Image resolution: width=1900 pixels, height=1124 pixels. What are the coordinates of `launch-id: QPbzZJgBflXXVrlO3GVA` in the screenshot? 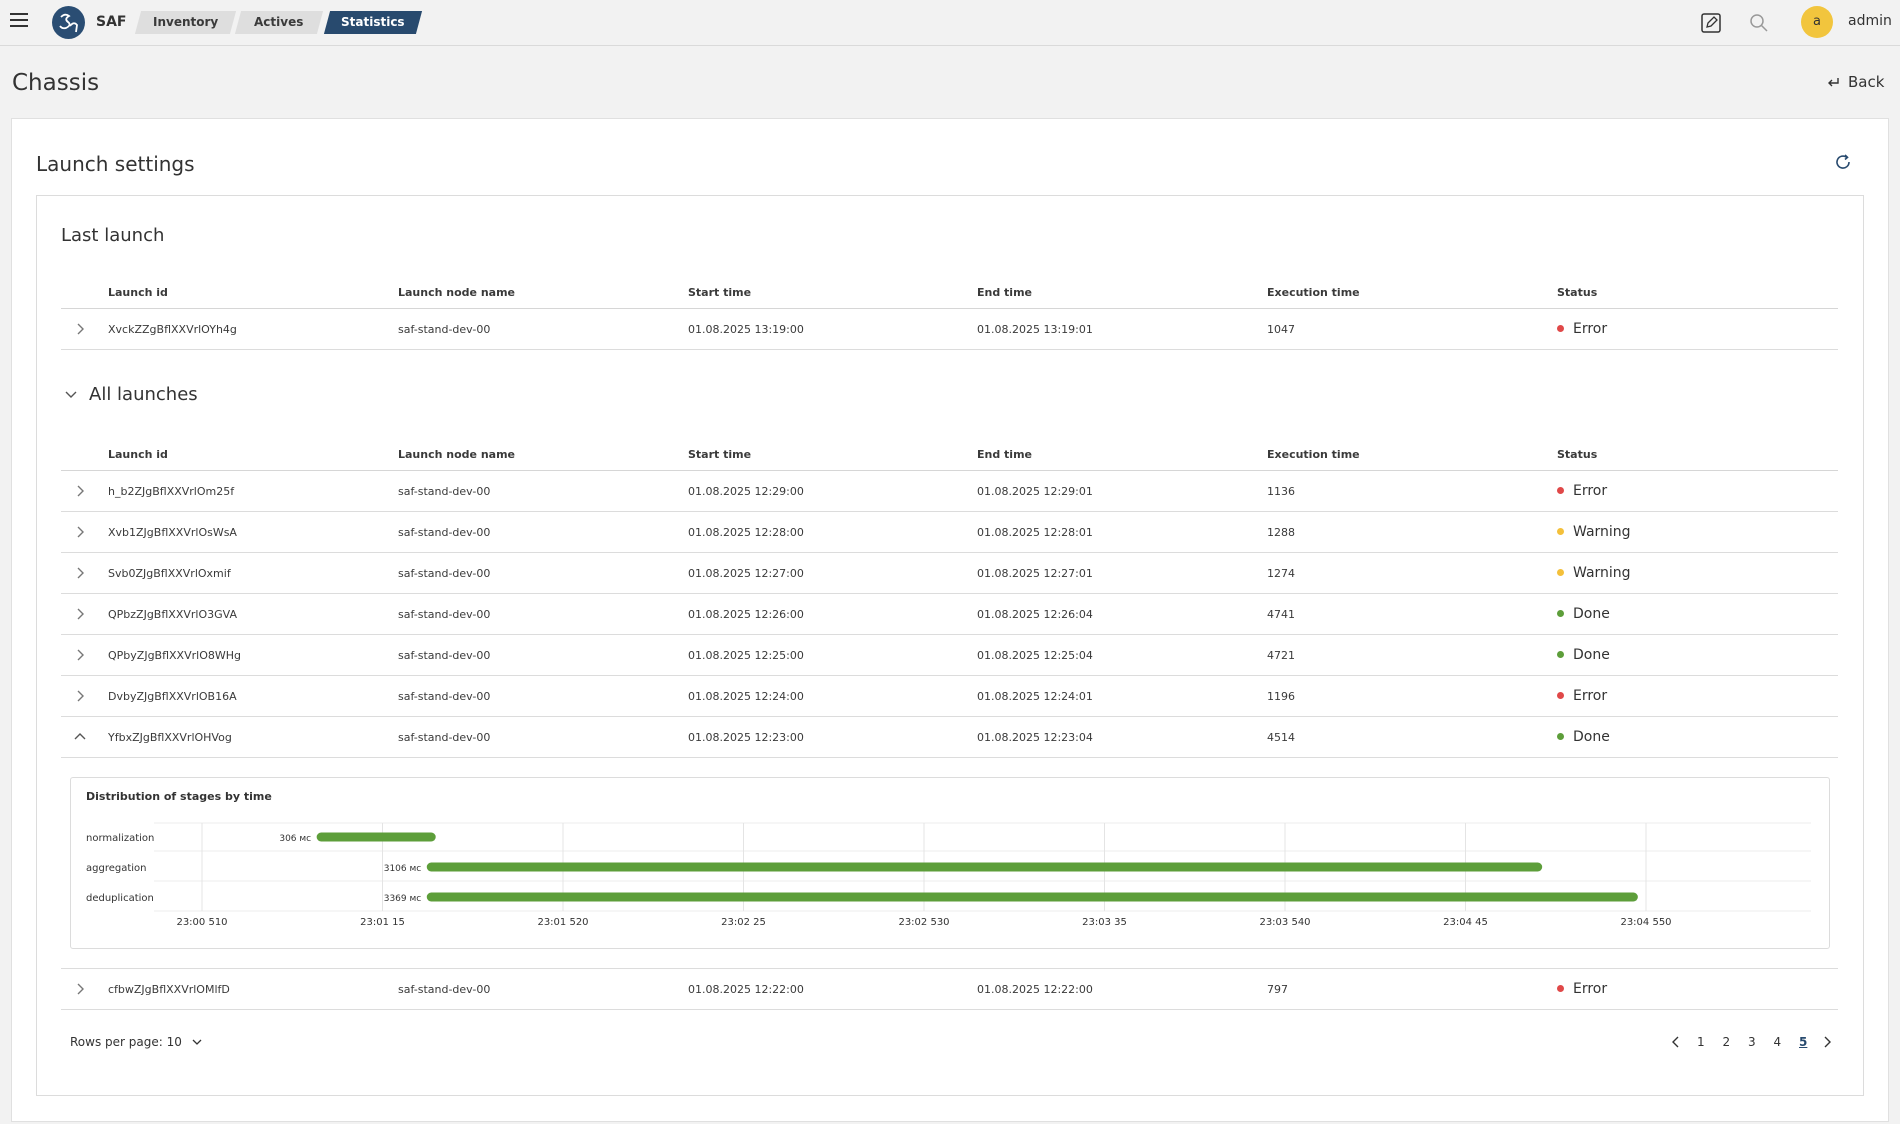 It's located at (172, 614).